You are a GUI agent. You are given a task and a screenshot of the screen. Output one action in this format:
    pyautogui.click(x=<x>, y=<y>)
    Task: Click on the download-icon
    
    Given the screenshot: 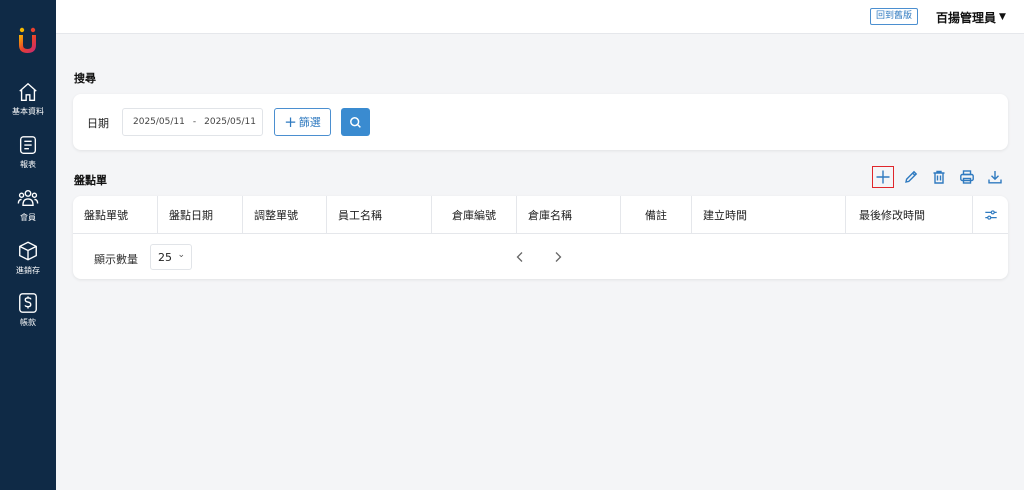 What is the action you would take?
    pyautogui.click(x=995, y=177)
    